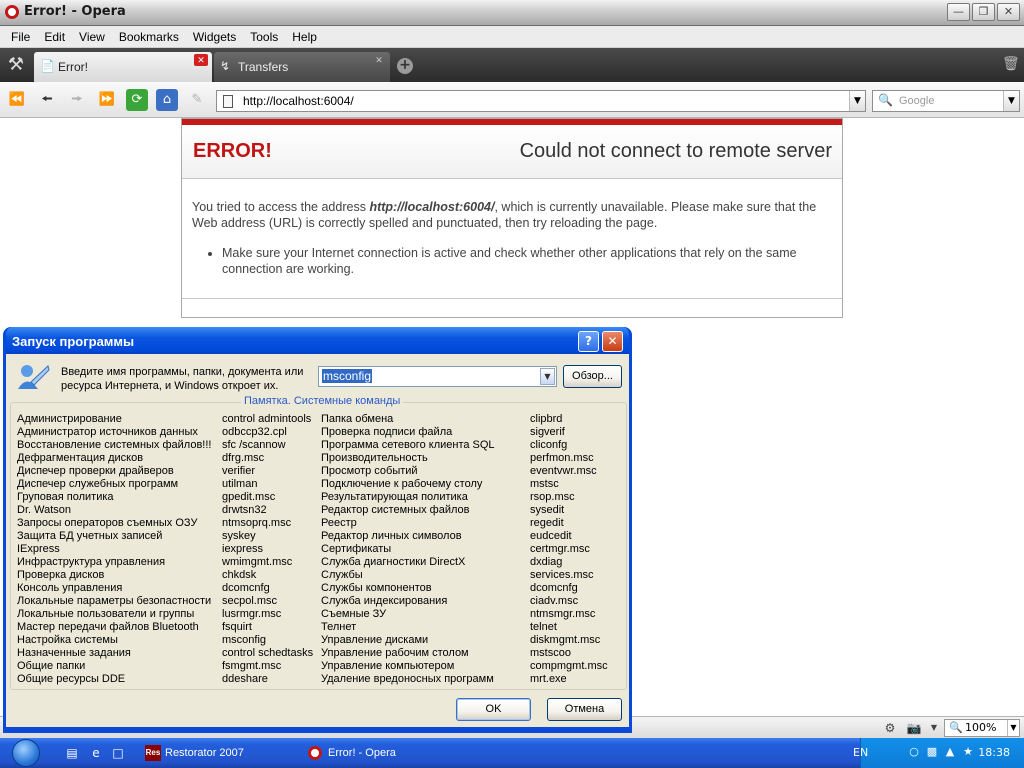 The width and height of the screenshot is (1024, 768). I want to click on close-dialog-button: ✕, so click(612, 341).